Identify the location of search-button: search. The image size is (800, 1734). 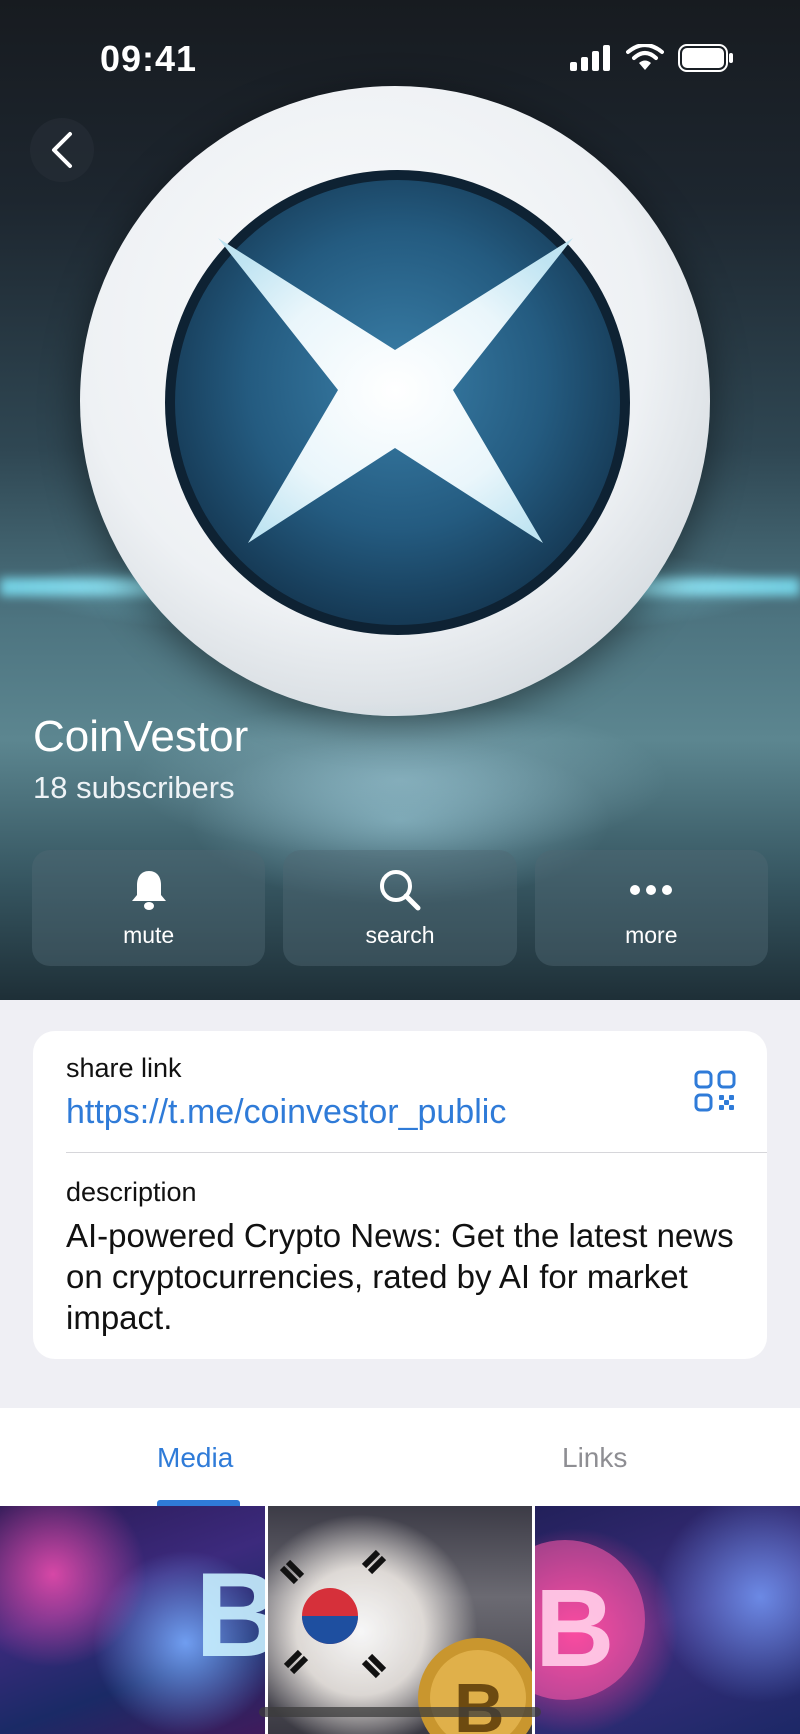
(400, 908).